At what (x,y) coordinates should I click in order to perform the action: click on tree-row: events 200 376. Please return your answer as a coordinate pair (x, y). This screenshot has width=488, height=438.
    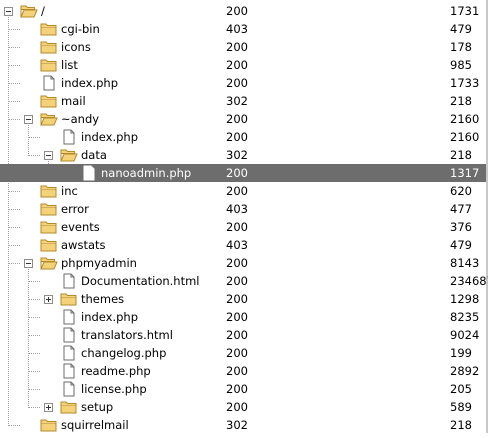
    Looking at the image, I should click on (243, 227).